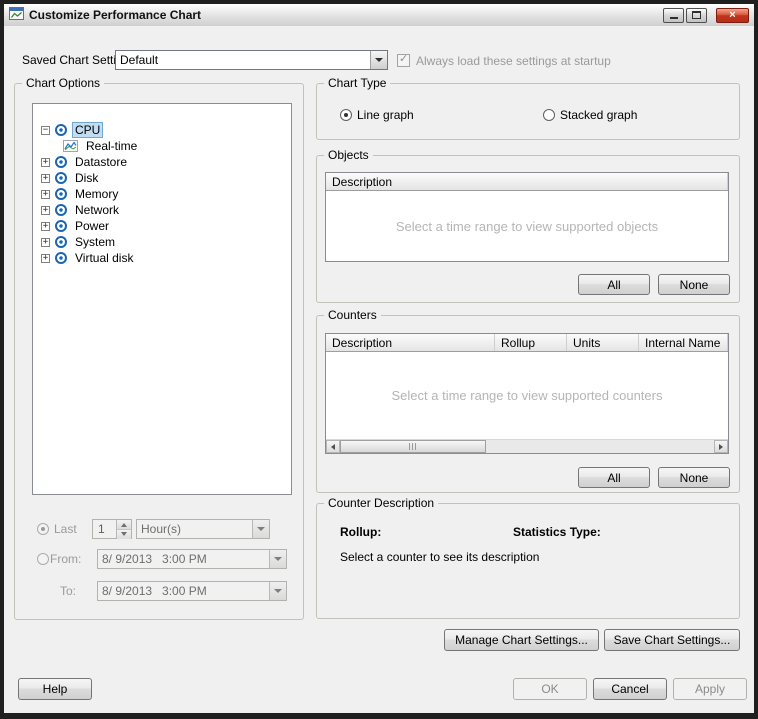  What do you see at coordinates (124, 524) in the screenshot?
I see `spinner-up-icon` at bounding box center [124, 524].